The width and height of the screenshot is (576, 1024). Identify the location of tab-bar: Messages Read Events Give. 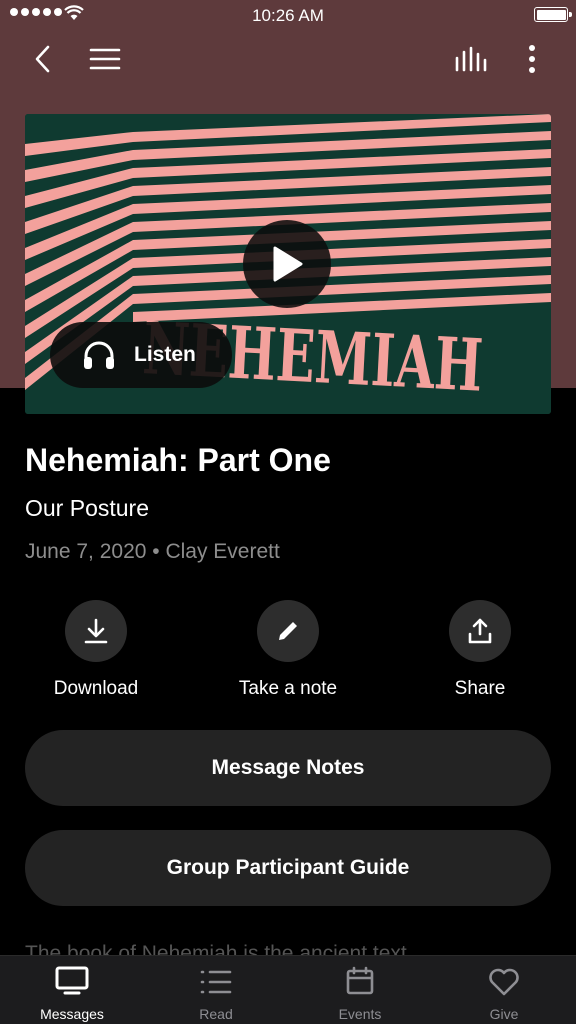
(288, 989).